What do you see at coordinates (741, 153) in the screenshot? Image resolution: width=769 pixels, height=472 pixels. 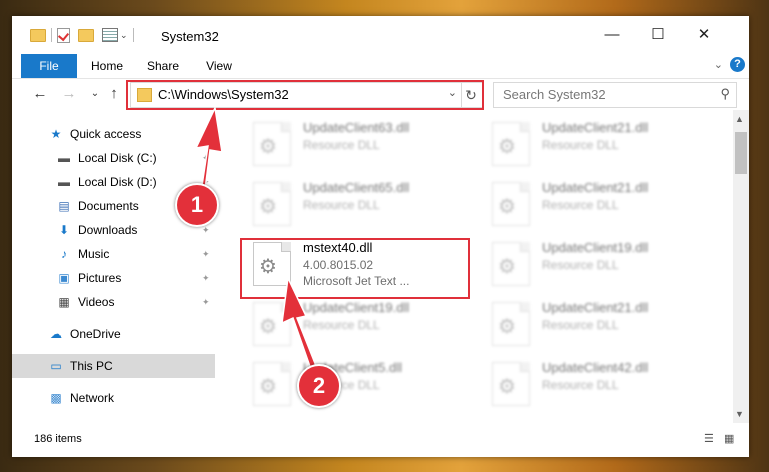 I see `scroll-thumb` at bounding box center [741, 153].